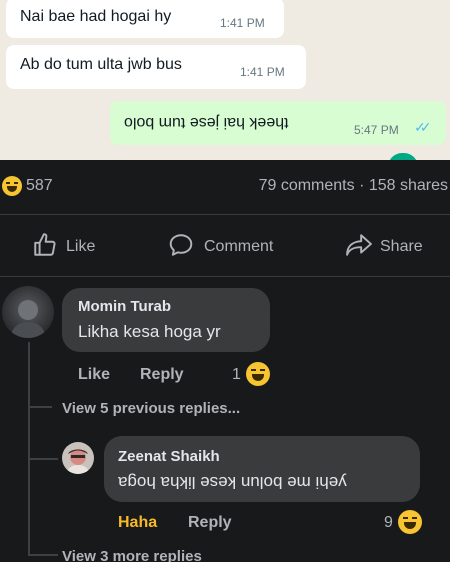 Image resolution: width=450 pixels, height=562 pixels. What do you see at coordinates (403, 156) in the screenshot?
I see `fab-button` at bounding box center [403, 156].